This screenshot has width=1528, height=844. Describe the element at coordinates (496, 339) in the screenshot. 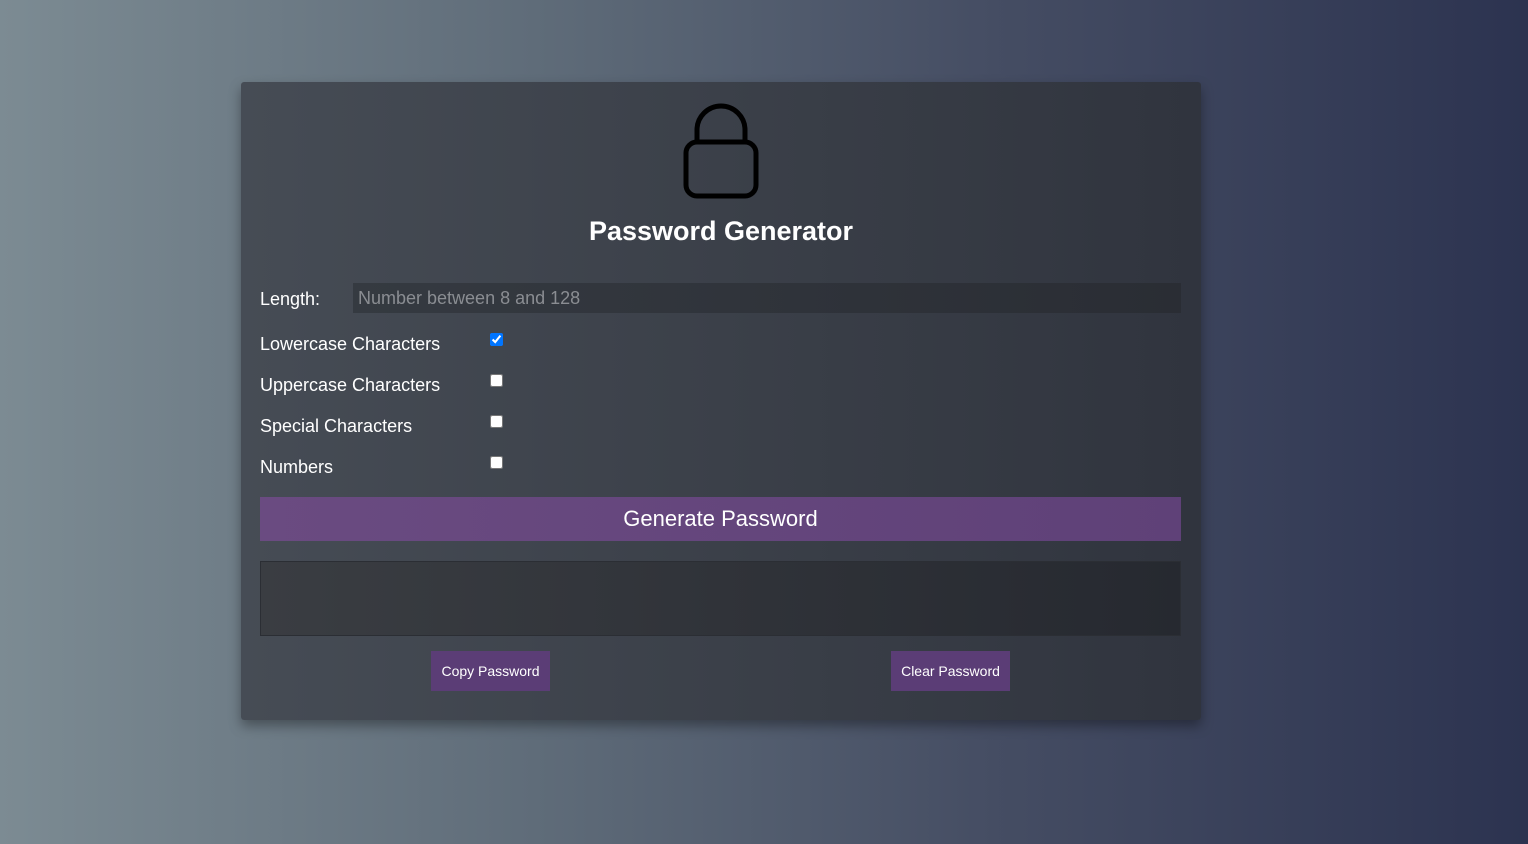

I see `lowercase-checkbox` at that location.